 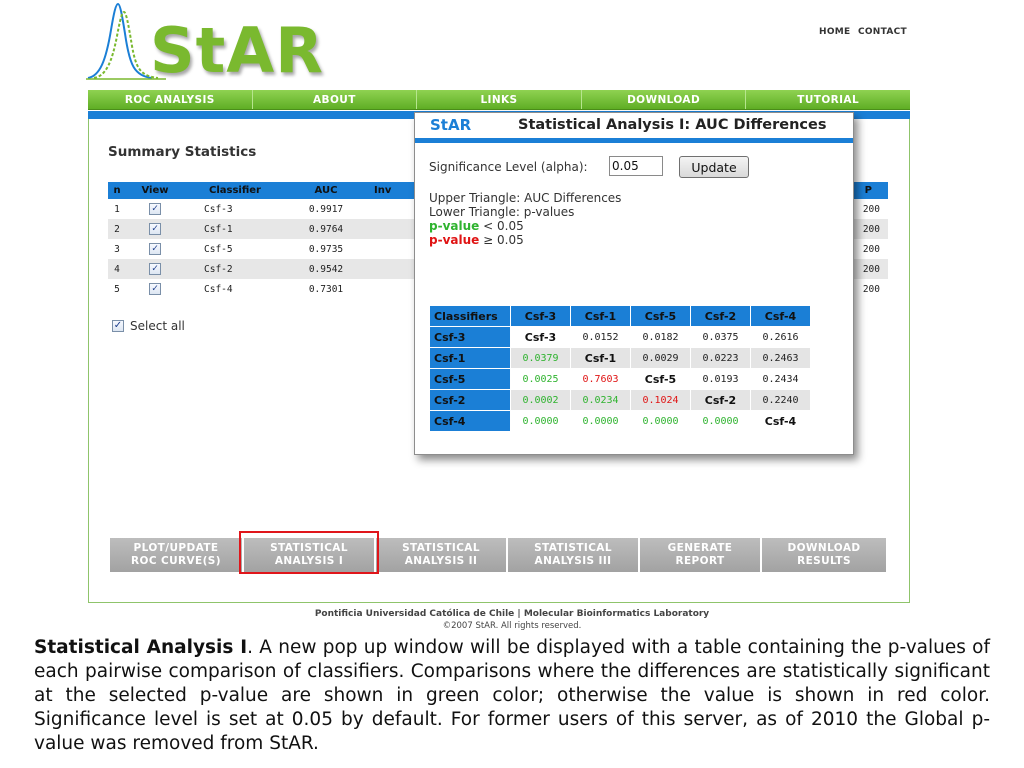 I want to click on column-header: Csf-2, so click(x=720, y=316).